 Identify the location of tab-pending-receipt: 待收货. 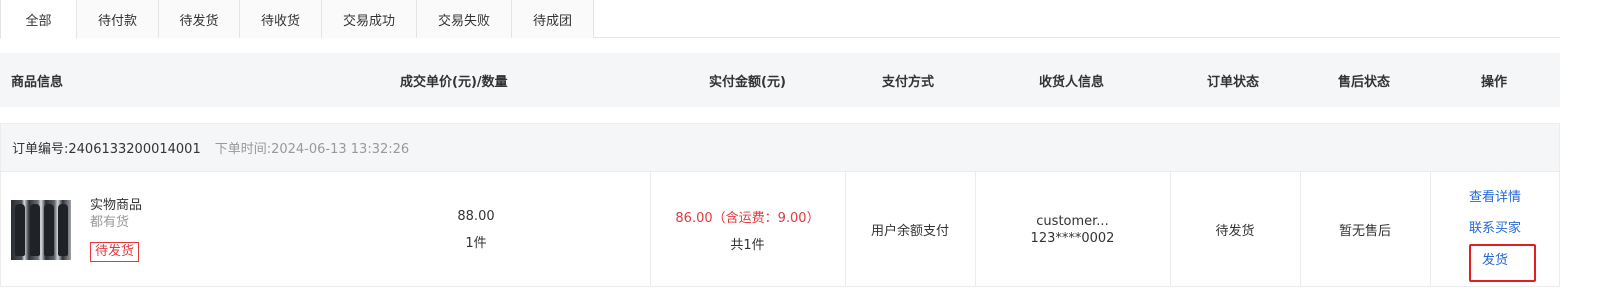
(281, 19).